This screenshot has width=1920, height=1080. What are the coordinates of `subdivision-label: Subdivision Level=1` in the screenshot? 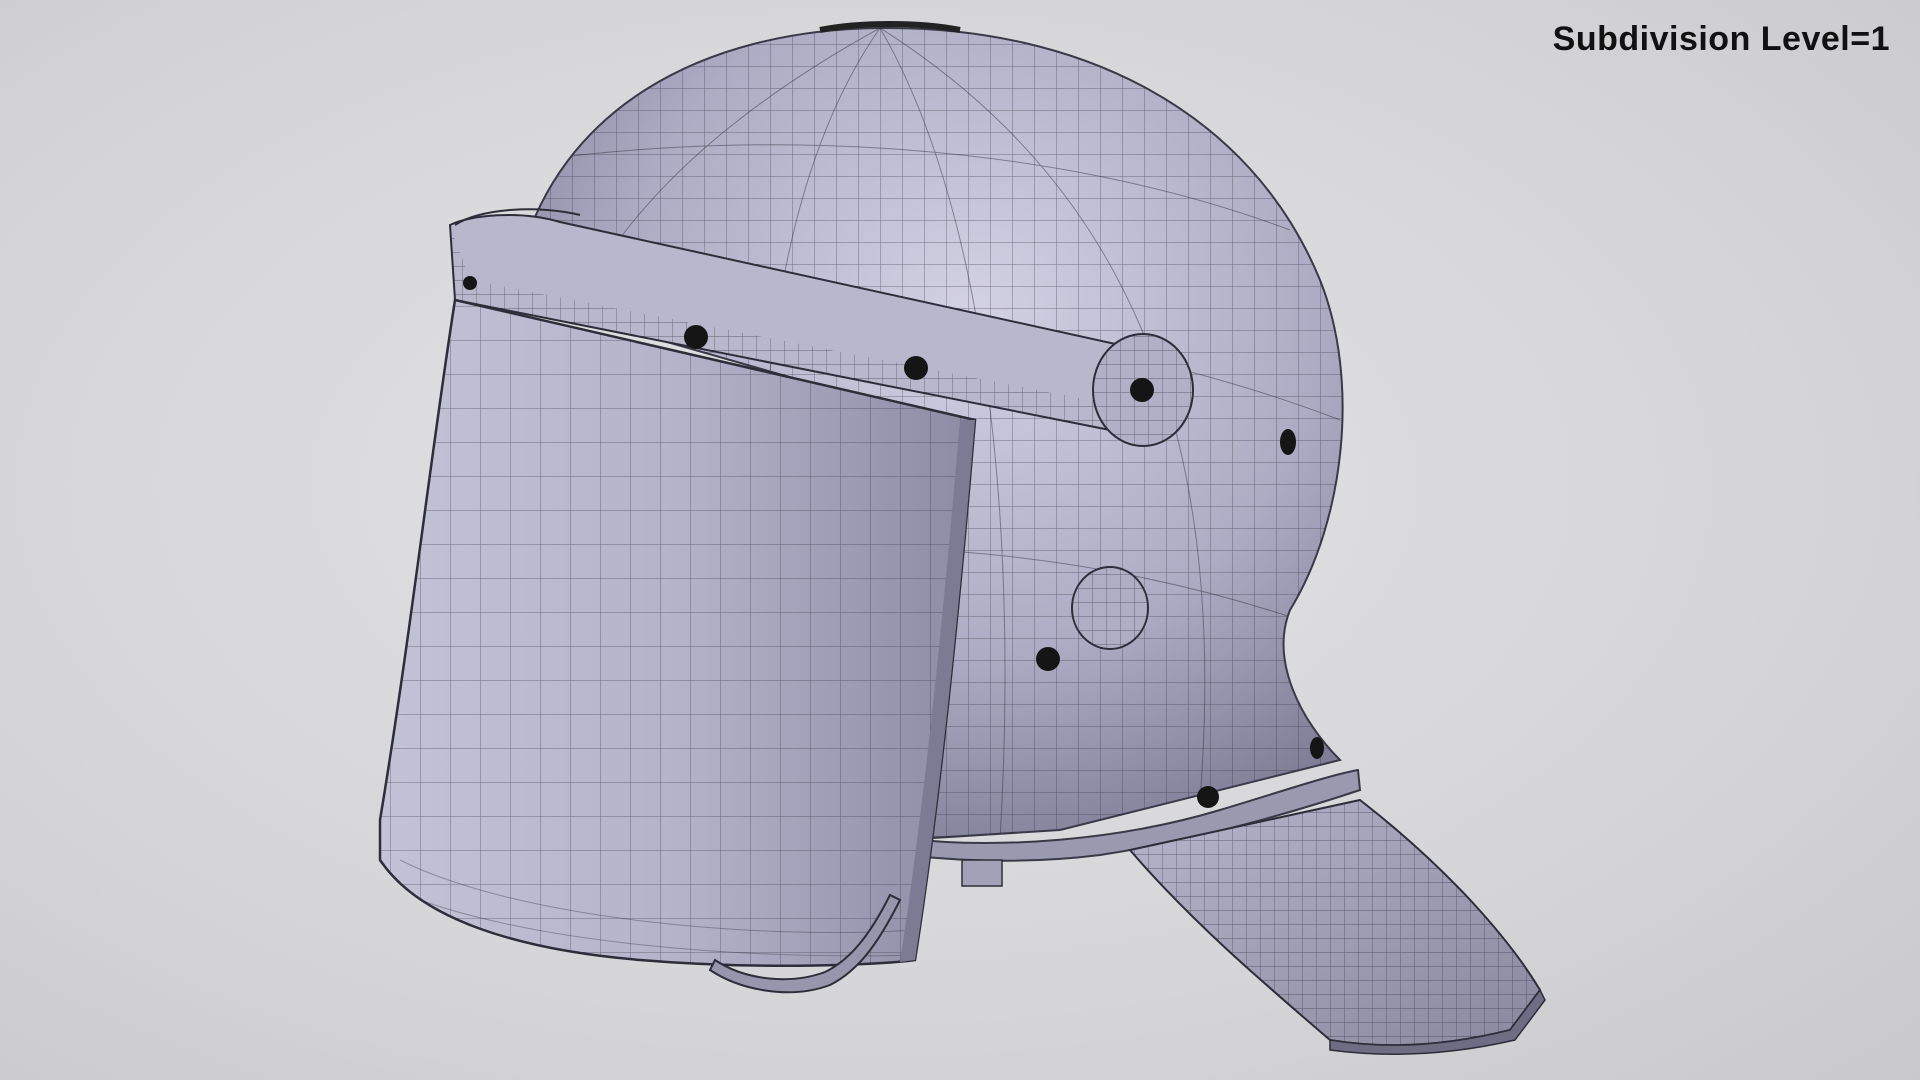 It's located at (1721, 39).